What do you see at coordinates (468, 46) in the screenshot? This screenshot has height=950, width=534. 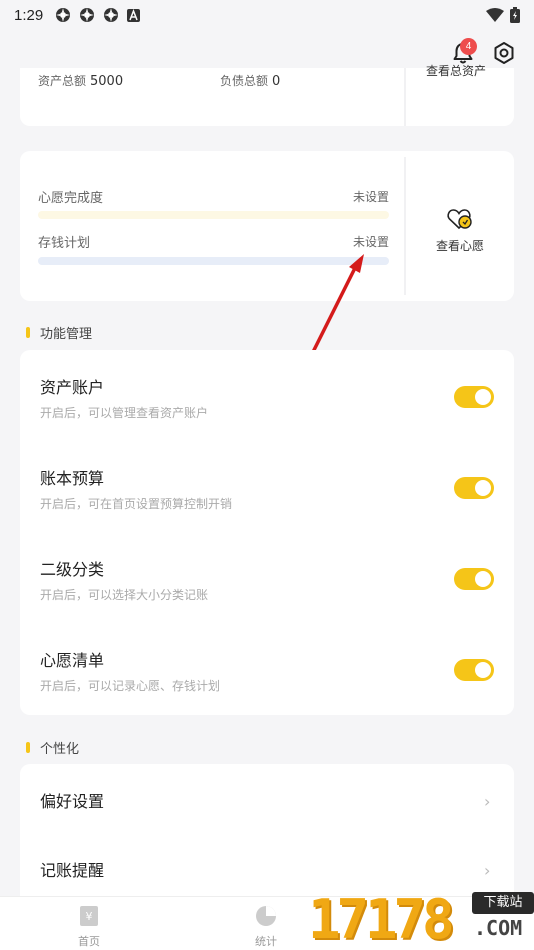 I see `notification-badge: 4` at bounding box center [468, 46].